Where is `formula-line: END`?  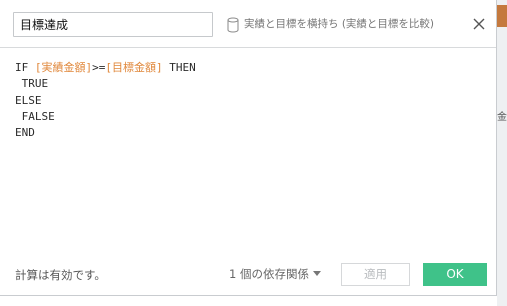
formula-line: END is located at coordinates (250, 133).